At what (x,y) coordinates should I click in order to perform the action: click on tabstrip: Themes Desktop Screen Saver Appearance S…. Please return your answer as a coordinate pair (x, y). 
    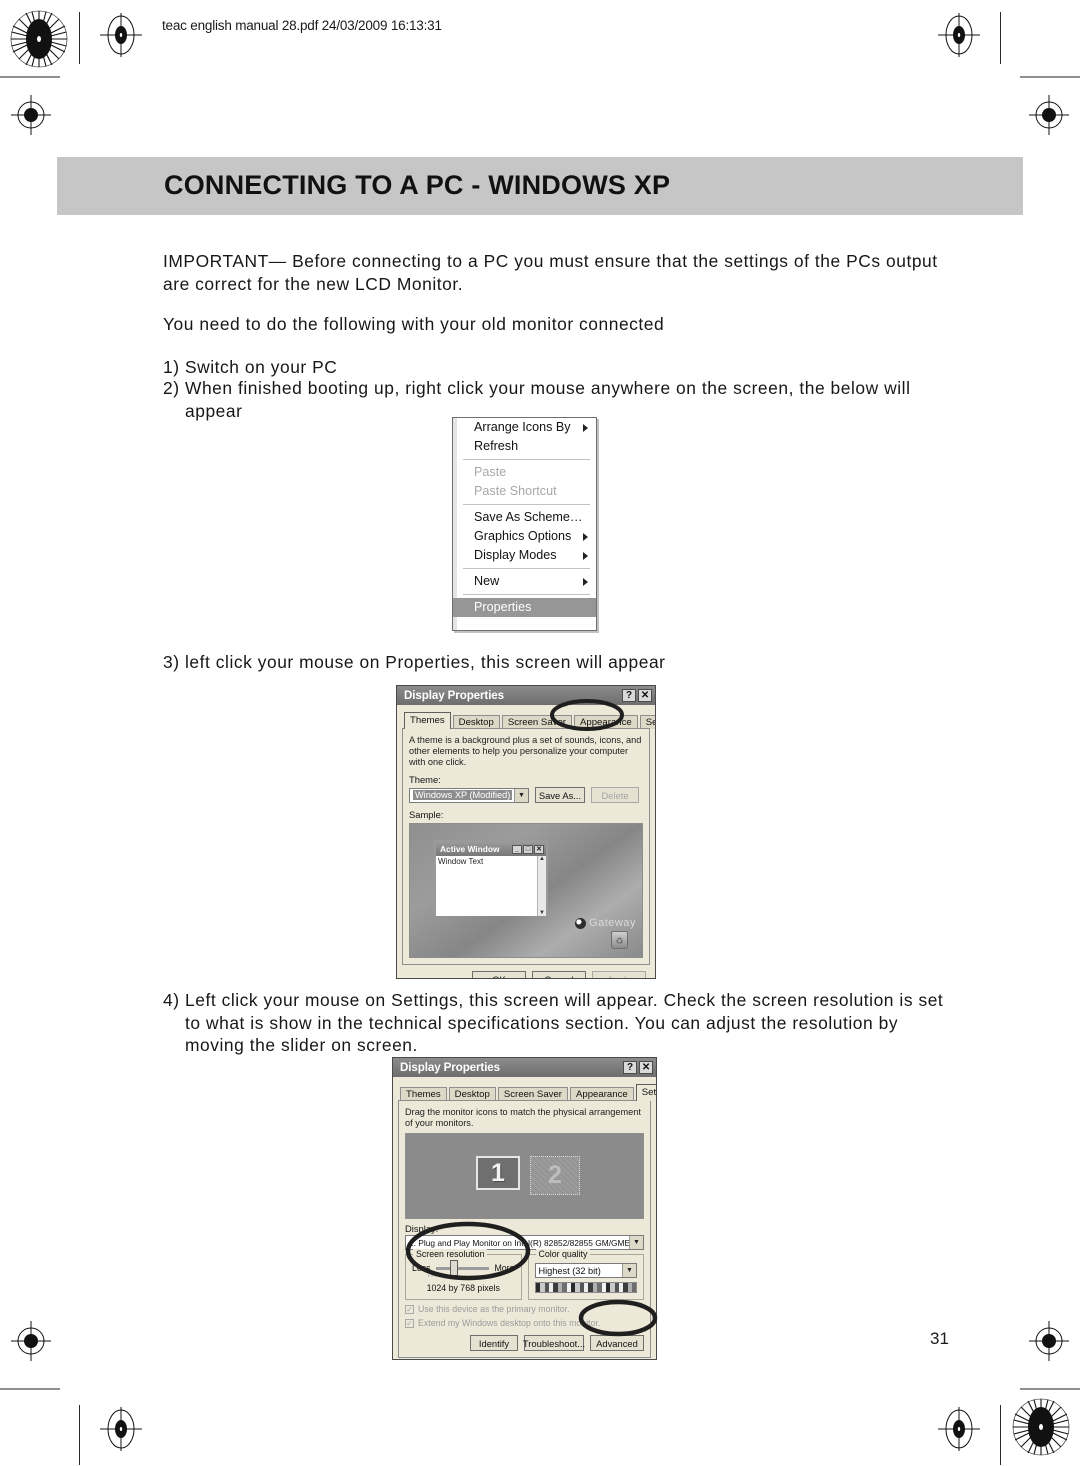
    Looking at the image, I should click on (528, 1092).